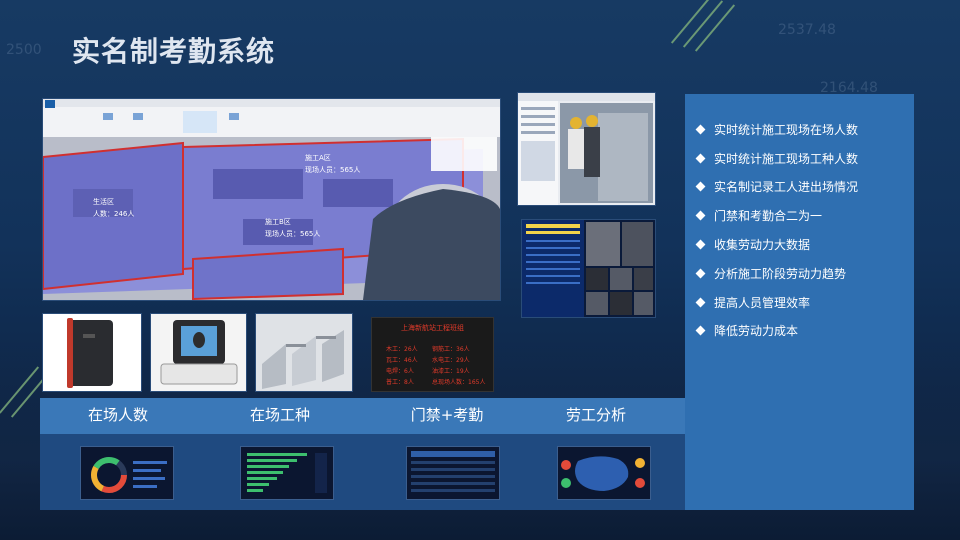 The width and height of the screenshot is (960, 540). I want to click on feature-text: 实名制记录工人进出场情况, so click(786, 187).